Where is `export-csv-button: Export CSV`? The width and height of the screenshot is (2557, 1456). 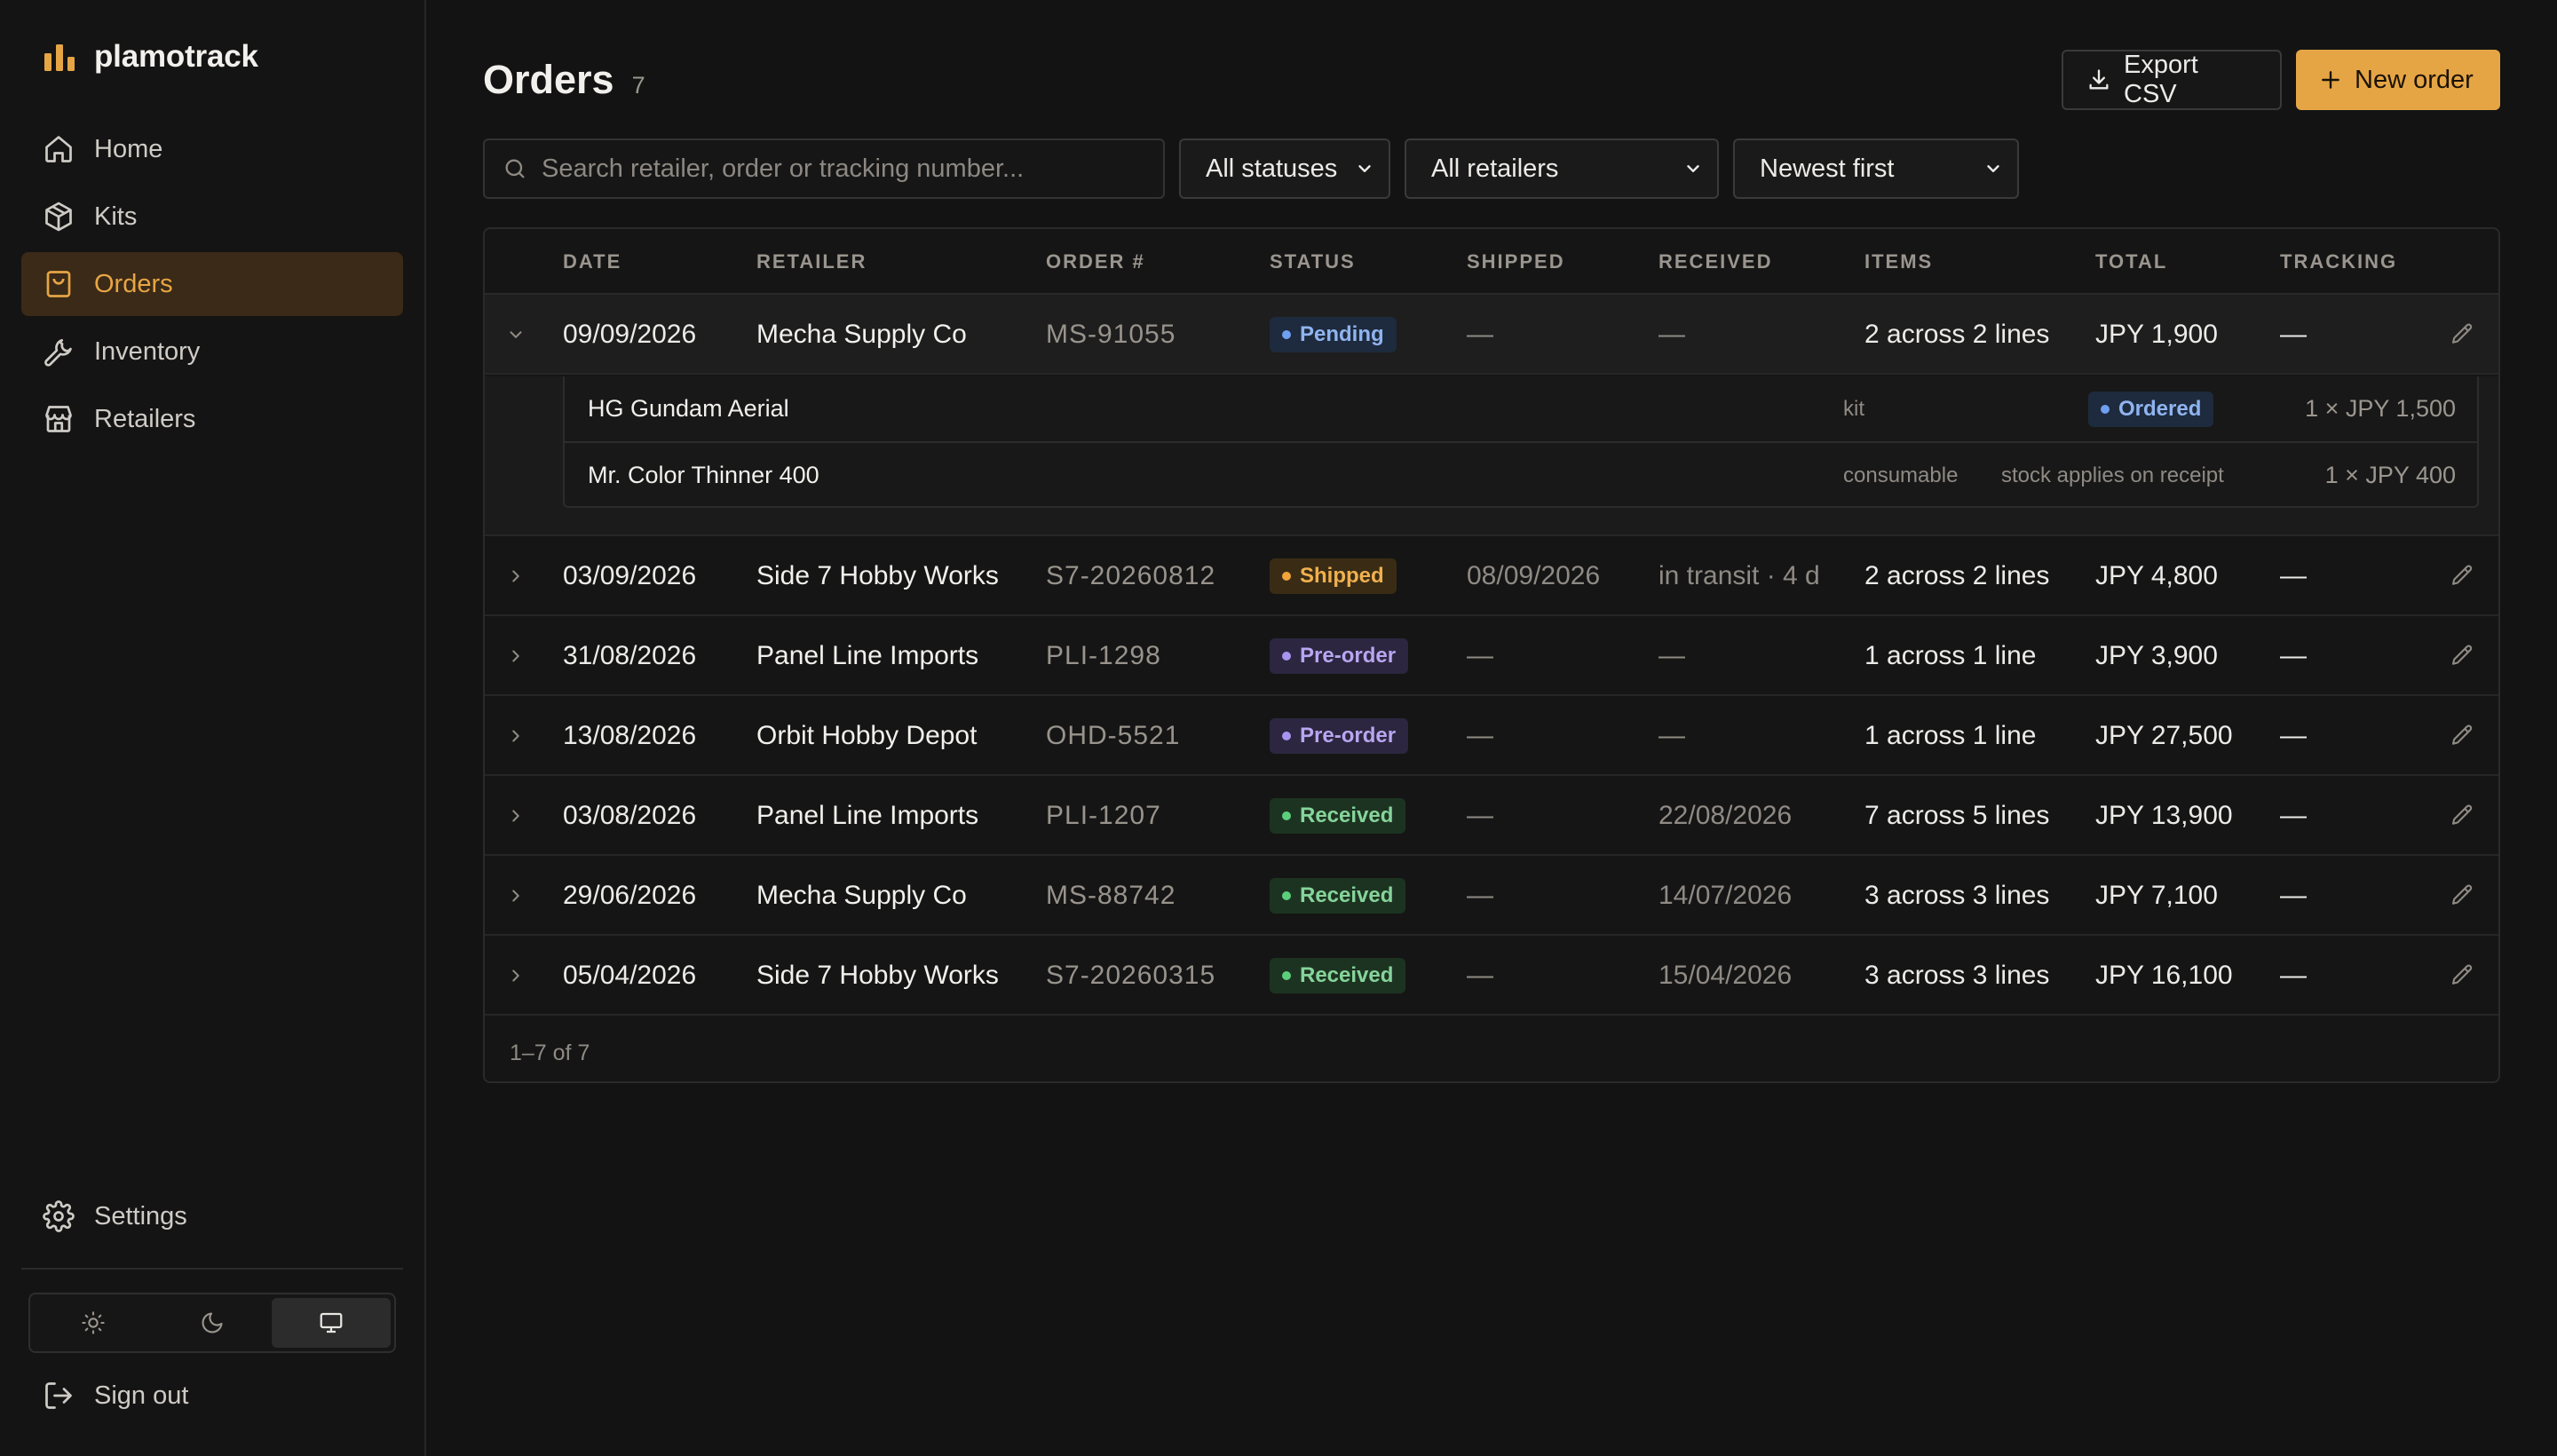 export-csv-button: Export CSV is located at coordinates (2172, 80).